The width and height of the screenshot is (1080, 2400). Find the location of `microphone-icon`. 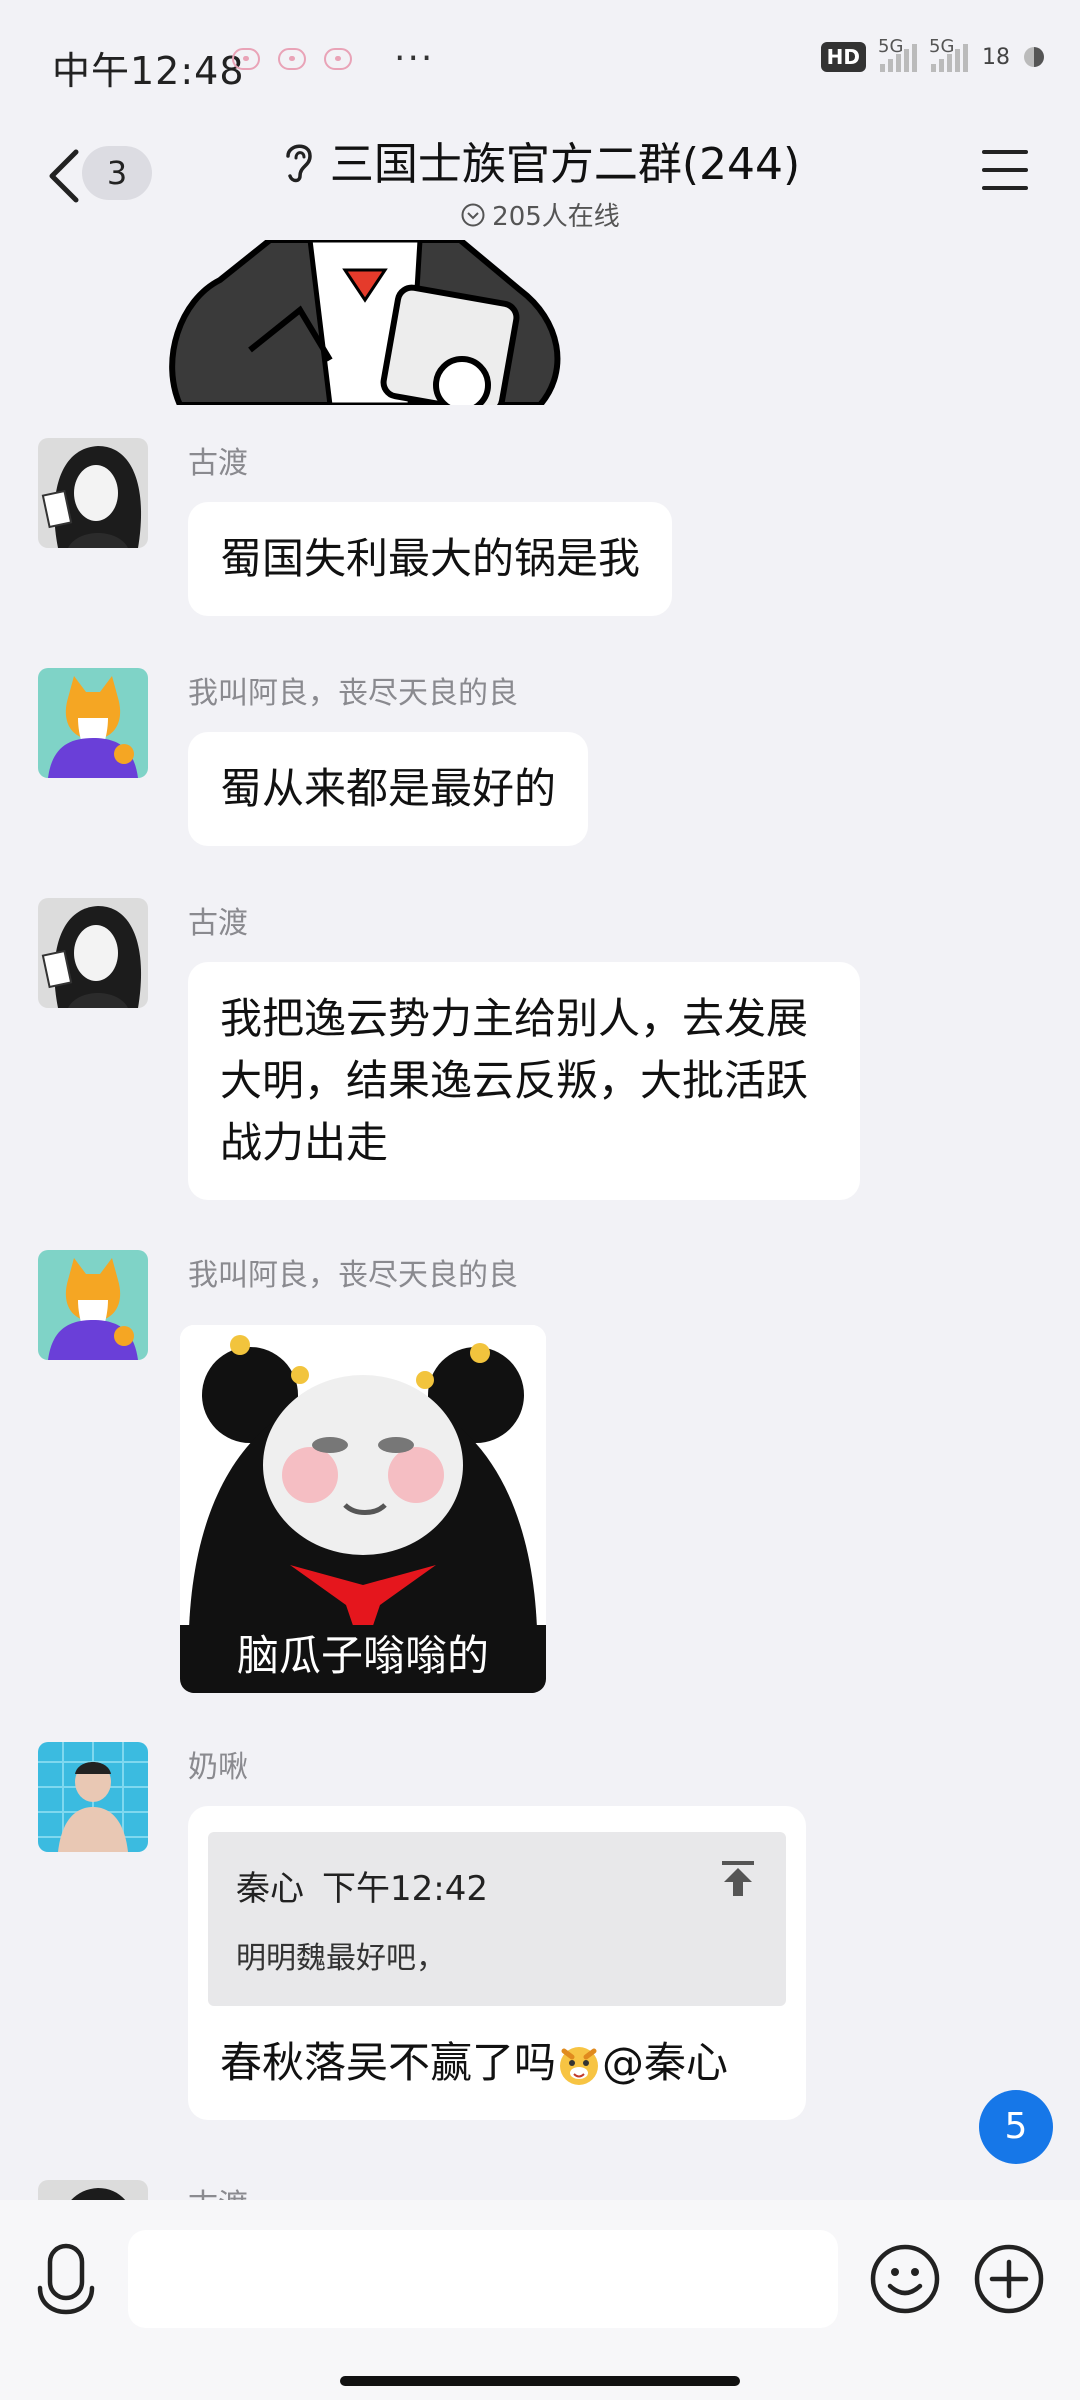

microphone-icon is located at coordinates (66, 2284).